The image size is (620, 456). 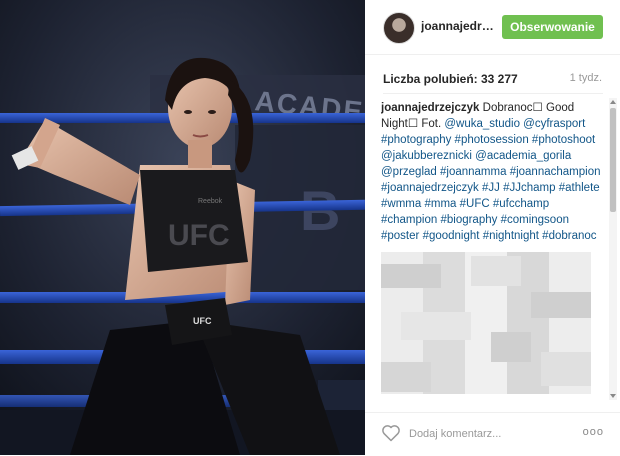 What do you see at coordinates (563, 140) in the screenshot?
I see `hashtag-link: #photoshoot` at bounding box center [563, 140].